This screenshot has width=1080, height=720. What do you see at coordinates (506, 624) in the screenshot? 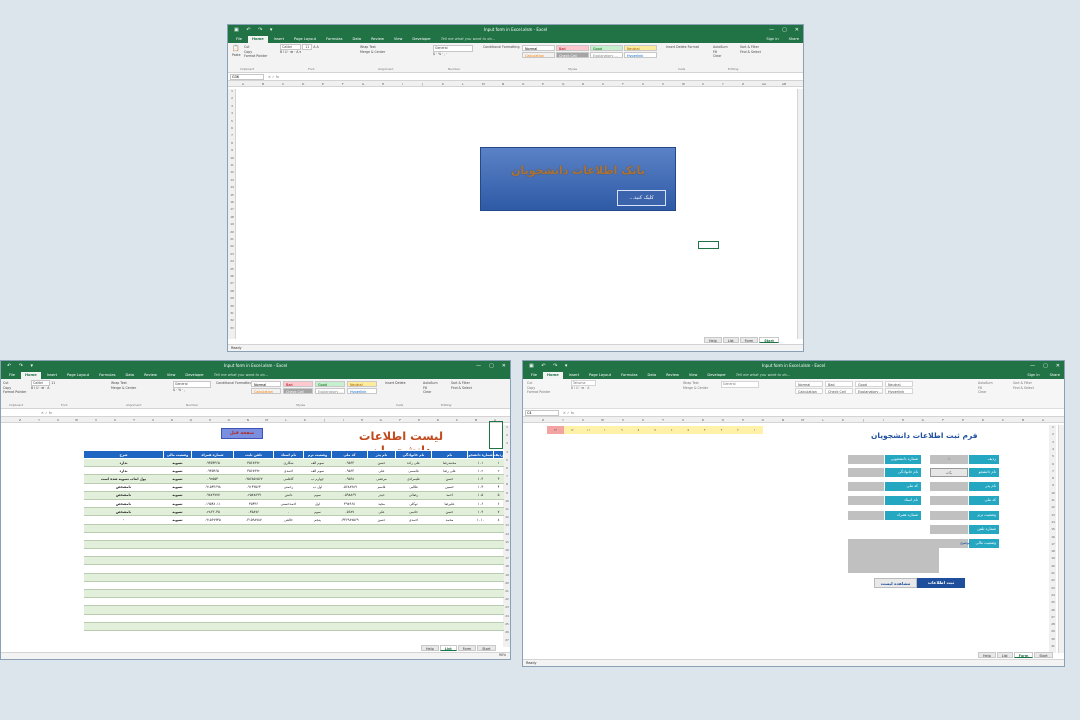
I see `row-header: 25` at bounding box center [506, 624].